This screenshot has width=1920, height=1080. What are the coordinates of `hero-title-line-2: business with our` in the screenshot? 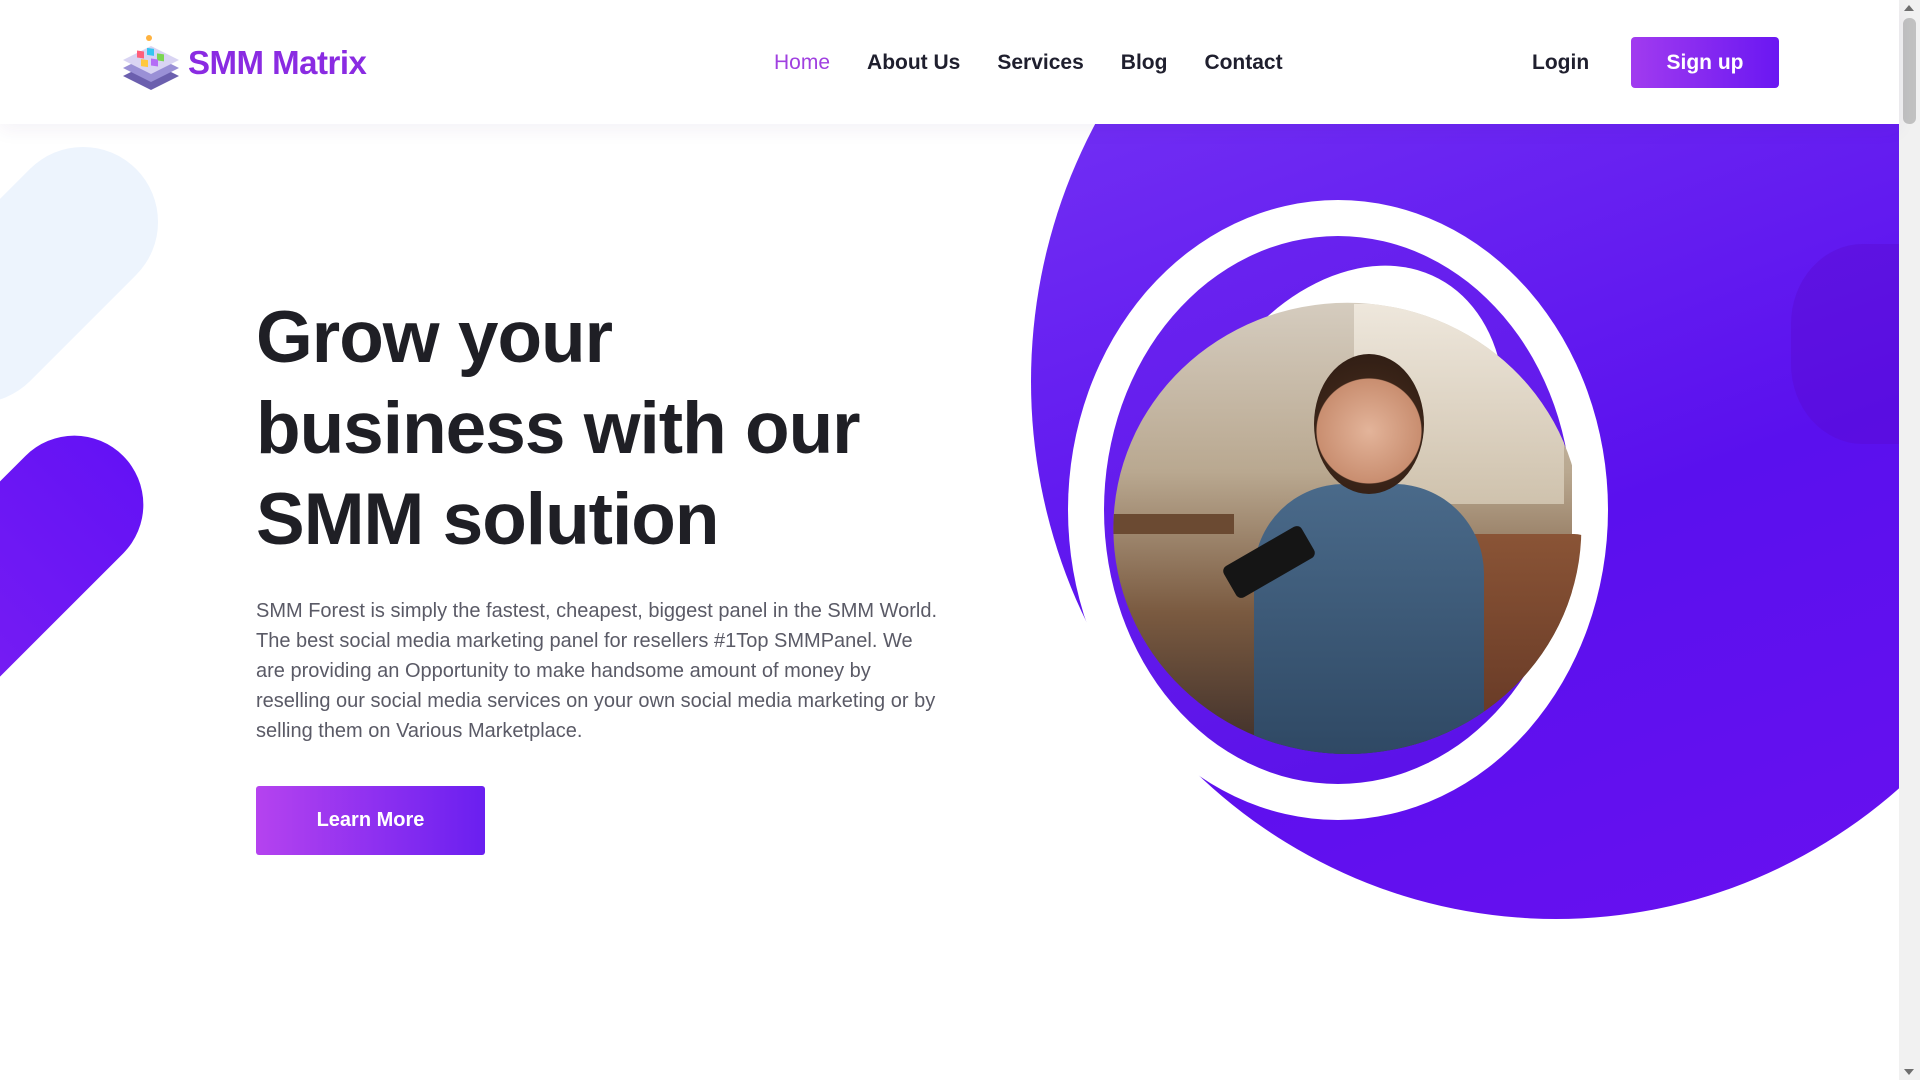 It's located at (558, 428).